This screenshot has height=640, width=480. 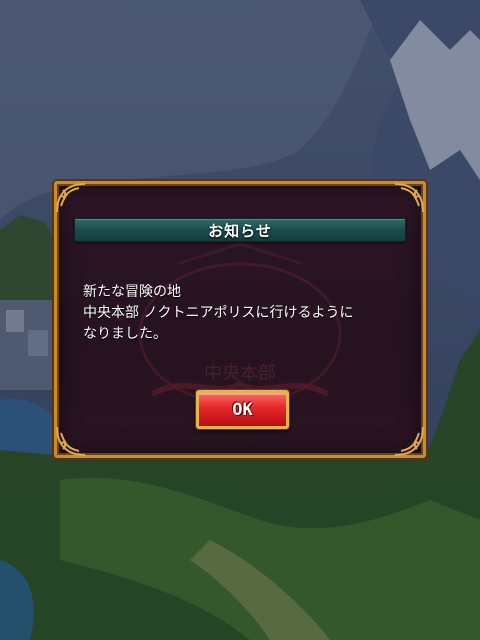 I want to click on ok-button: OK, so click(x=242, y=409).